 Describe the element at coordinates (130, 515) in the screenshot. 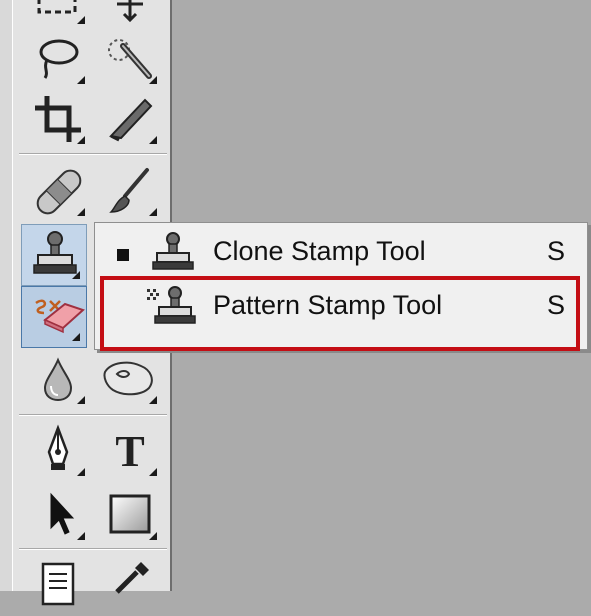

I see `rectangle-tool` at that location.